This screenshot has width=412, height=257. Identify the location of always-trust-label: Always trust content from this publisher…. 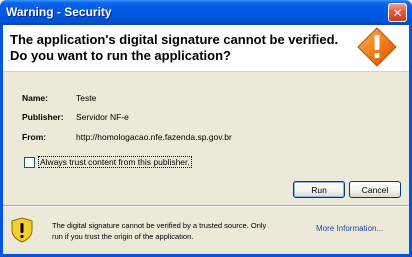
(115, 162).